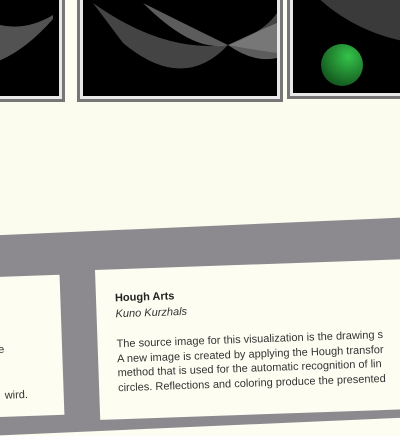 This screenshot has width=400, height=436. I want to click on info-panel-left: e wird., so click(32, 346).